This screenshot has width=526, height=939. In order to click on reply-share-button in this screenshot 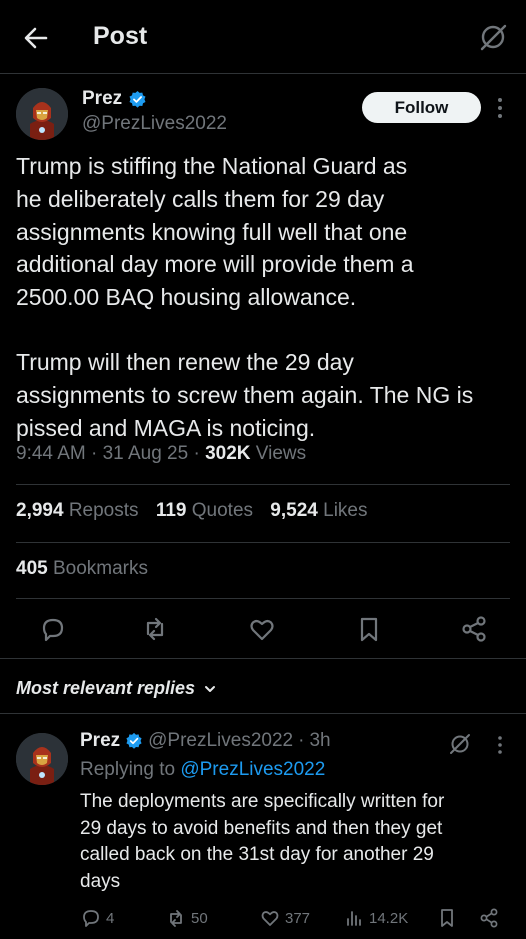, I will do `click(489, 918)`.